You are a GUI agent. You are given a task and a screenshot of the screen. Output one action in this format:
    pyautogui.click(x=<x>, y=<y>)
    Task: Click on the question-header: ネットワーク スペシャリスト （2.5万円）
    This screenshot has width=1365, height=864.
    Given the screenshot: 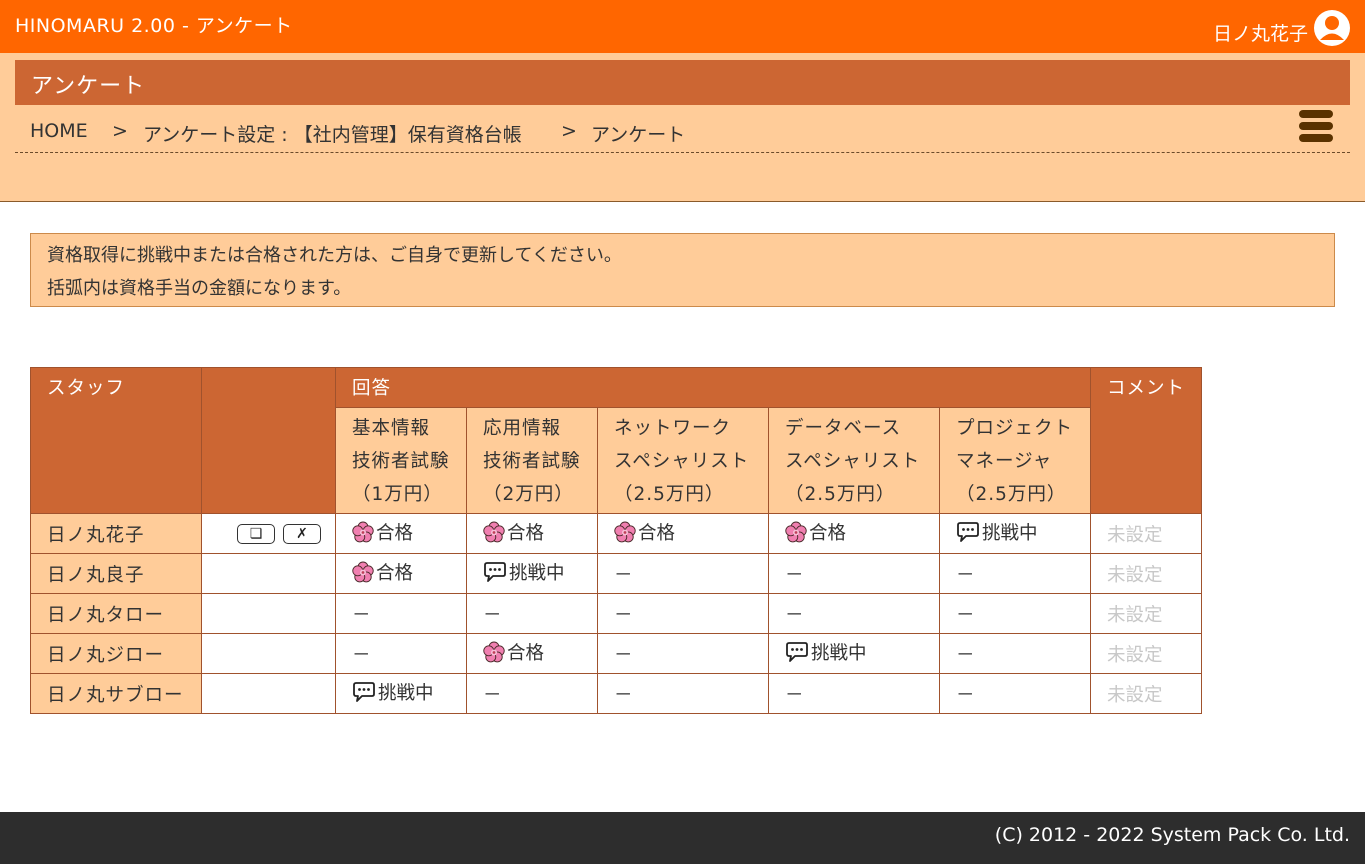 What is the action you would take?
    pyautogui.click(x=683, y=460)
    